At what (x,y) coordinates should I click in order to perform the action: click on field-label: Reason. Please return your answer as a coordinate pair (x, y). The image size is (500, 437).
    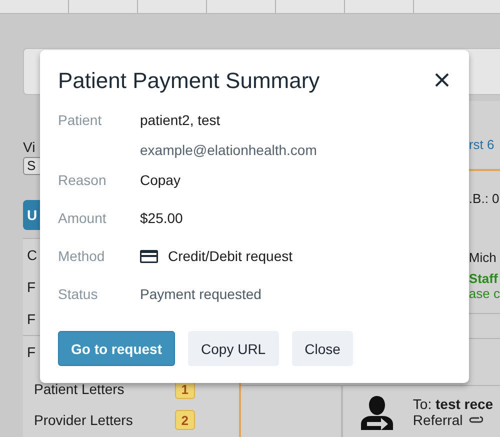
    Looking at the image, I should click on (83, 180).